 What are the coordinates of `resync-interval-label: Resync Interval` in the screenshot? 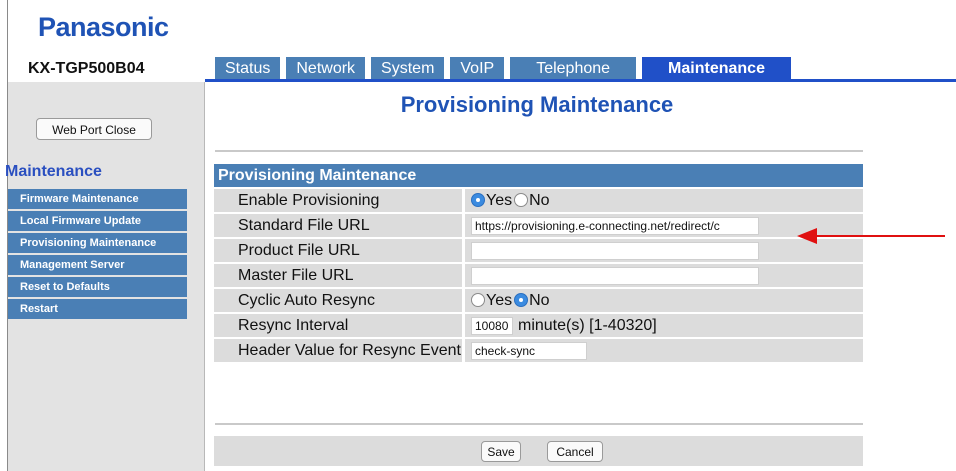 It's located at (338, 325).